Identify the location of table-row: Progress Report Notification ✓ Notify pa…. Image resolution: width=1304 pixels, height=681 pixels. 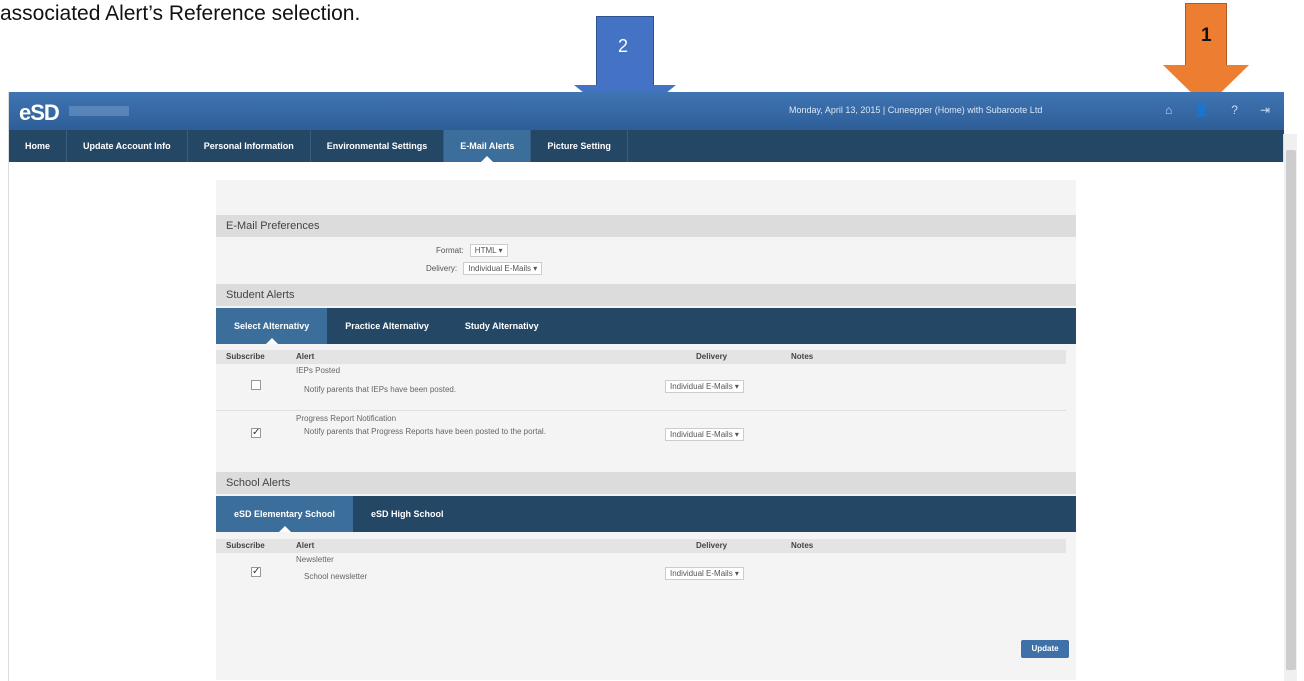
(641, 436).